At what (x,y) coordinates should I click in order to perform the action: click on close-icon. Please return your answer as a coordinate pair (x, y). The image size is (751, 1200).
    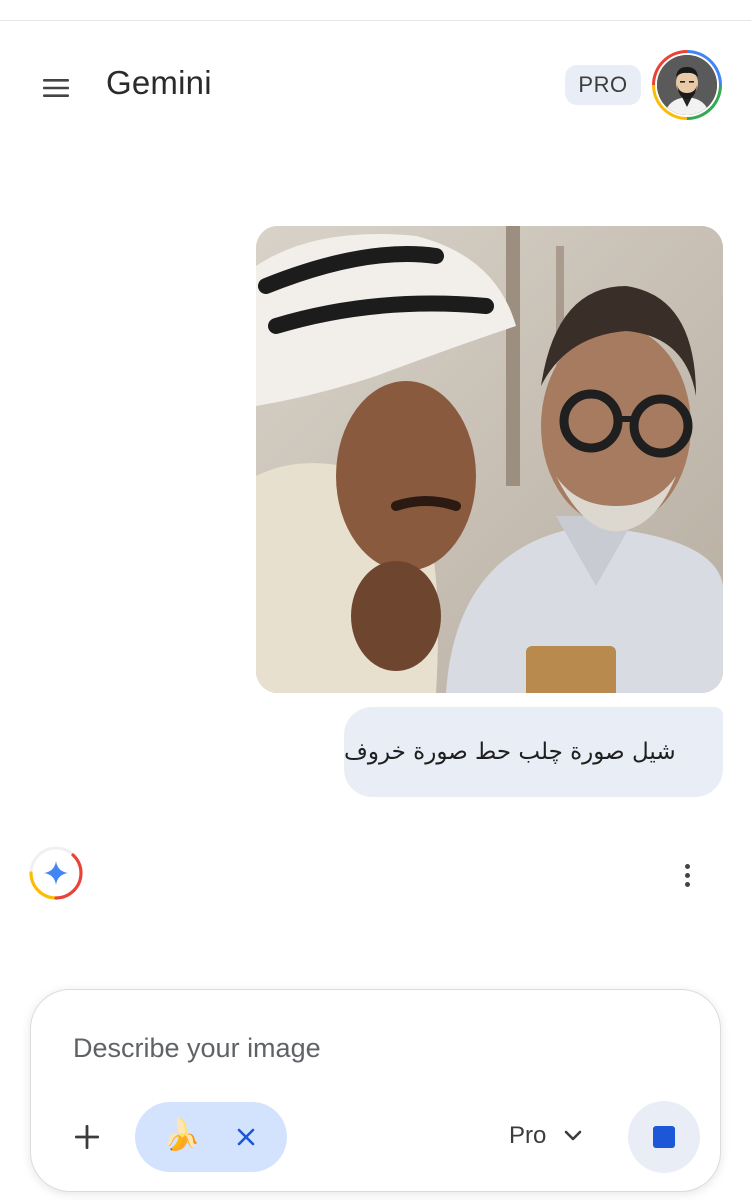
    Looking at the image, I should click on (246, 1137).